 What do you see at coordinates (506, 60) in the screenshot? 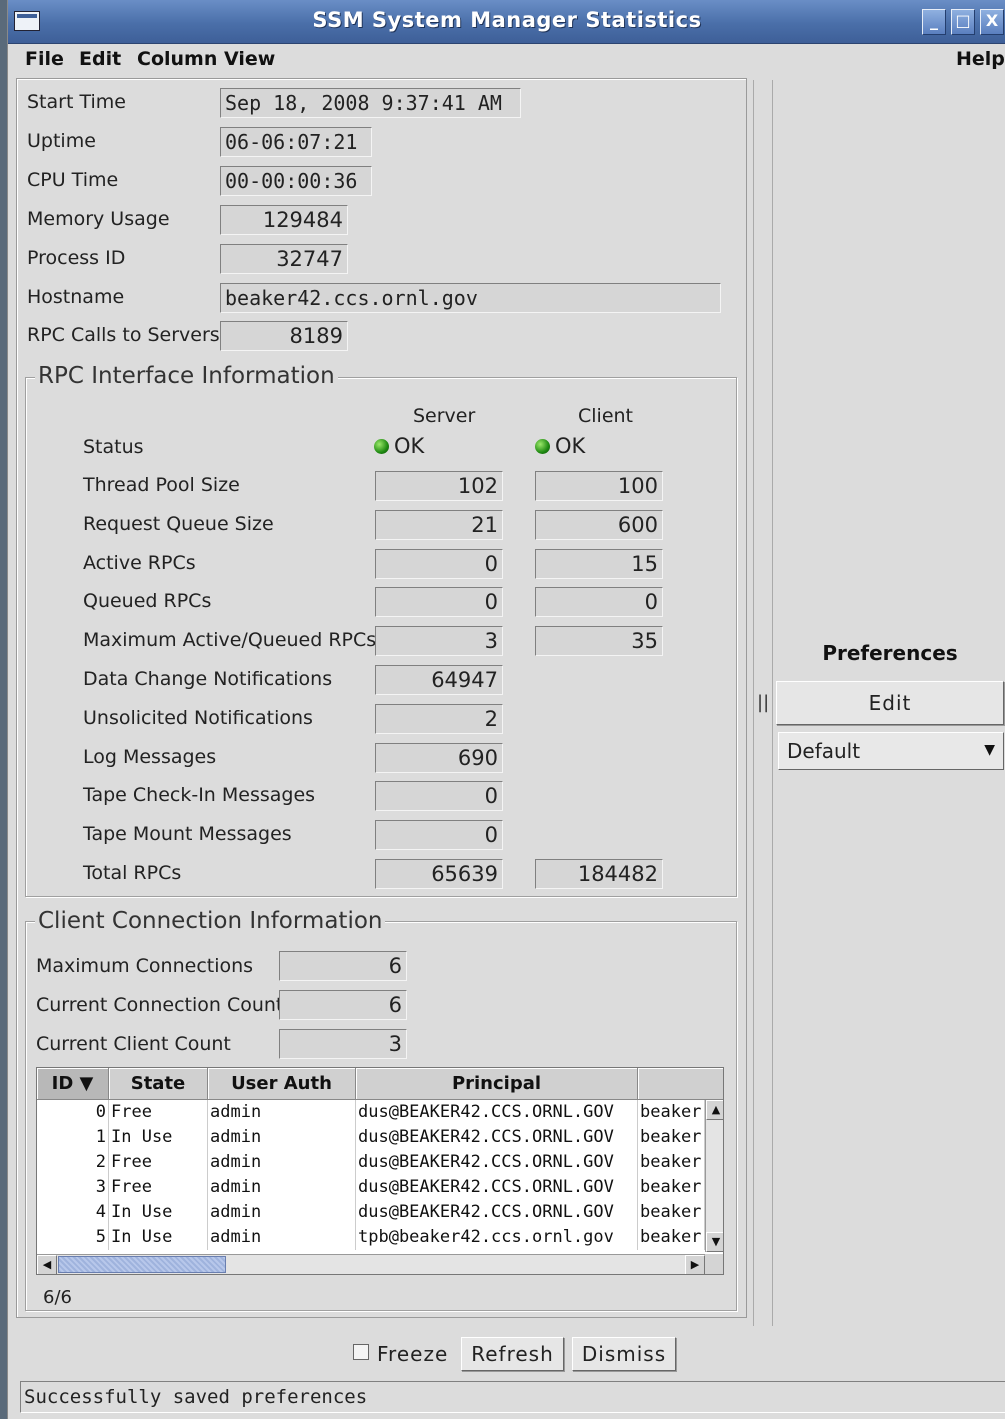
I see `menu-bar: File Edit Column View Help` at bounding box center [506, 60].